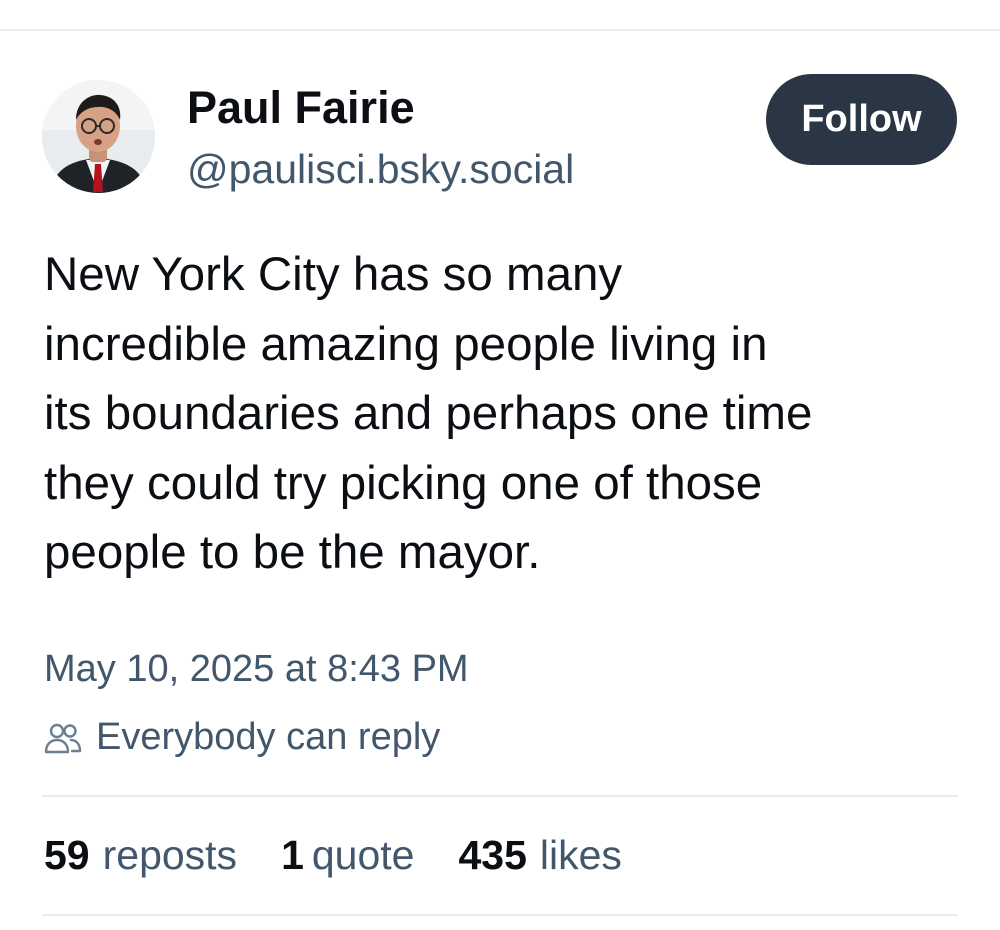  Describe the element at coordinates (63, 738) in the screenshot. I see `people-icon` at that location.